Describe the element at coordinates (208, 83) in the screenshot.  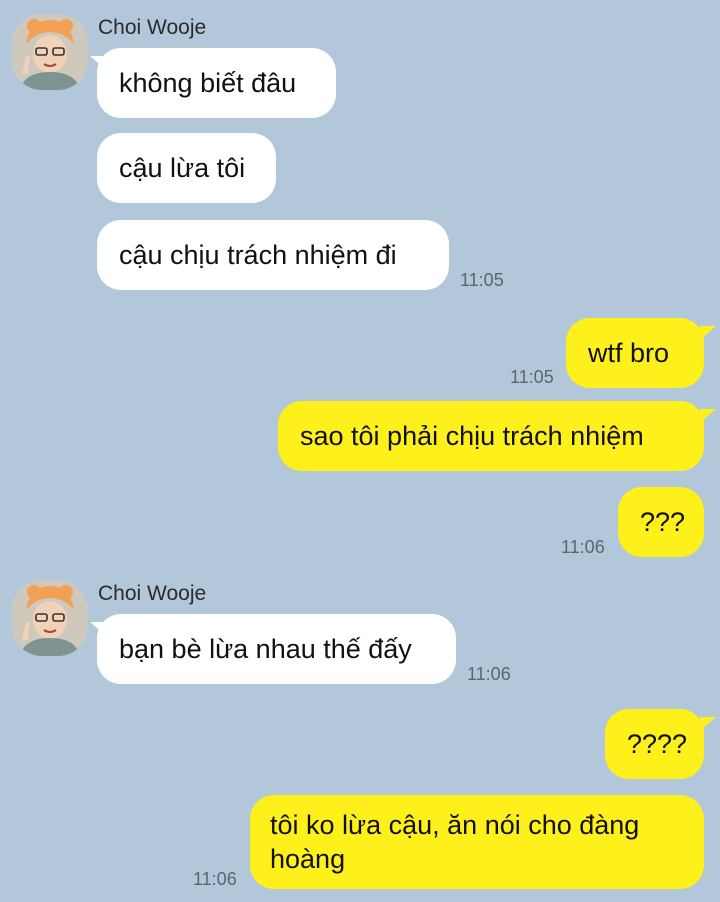
I see `message-text: không biết đâu` at that location.